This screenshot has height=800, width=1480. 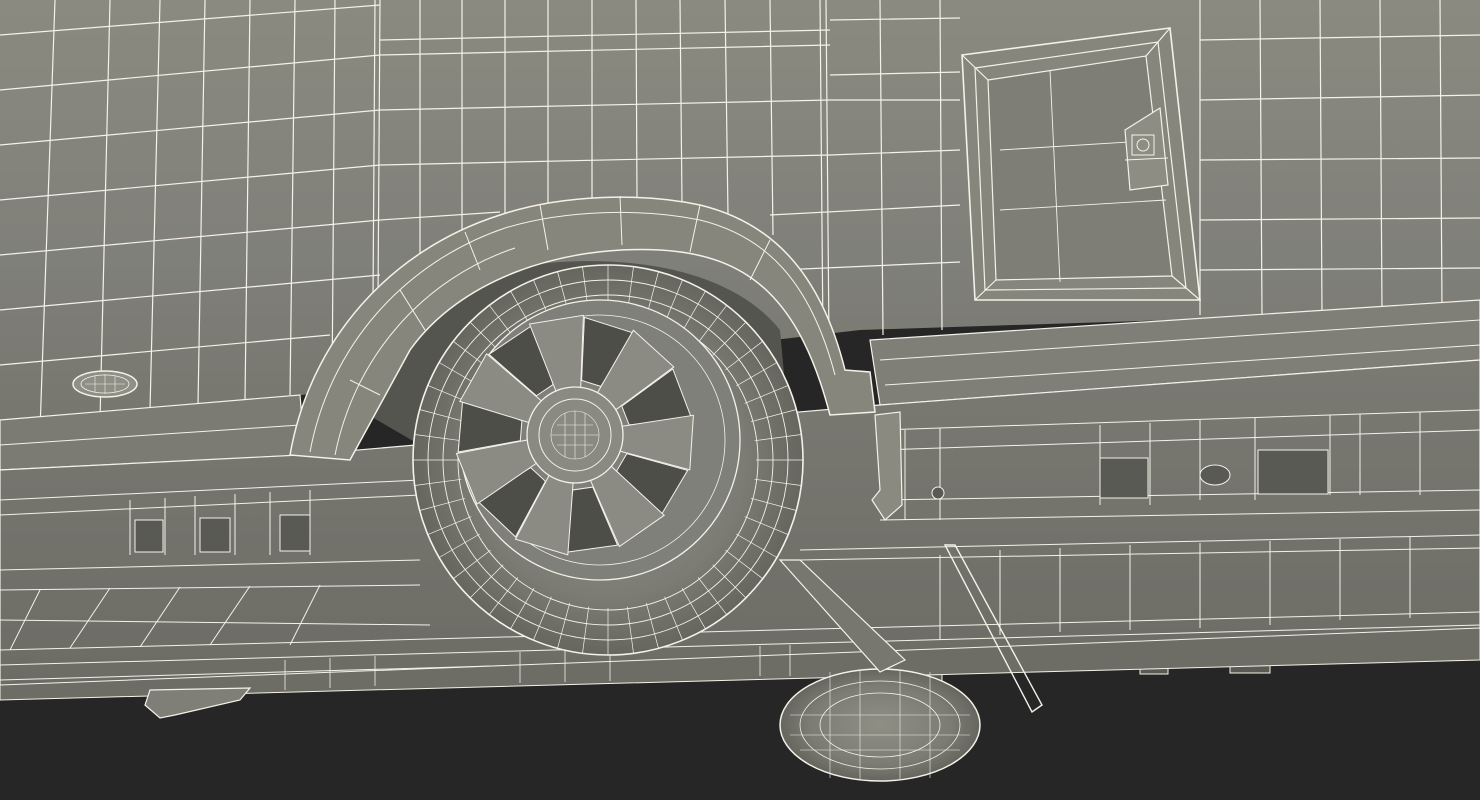 What do you see at coordinates (880, 725) in the screenshot?
I see `spare-tire` at bounding box center [880, 725].